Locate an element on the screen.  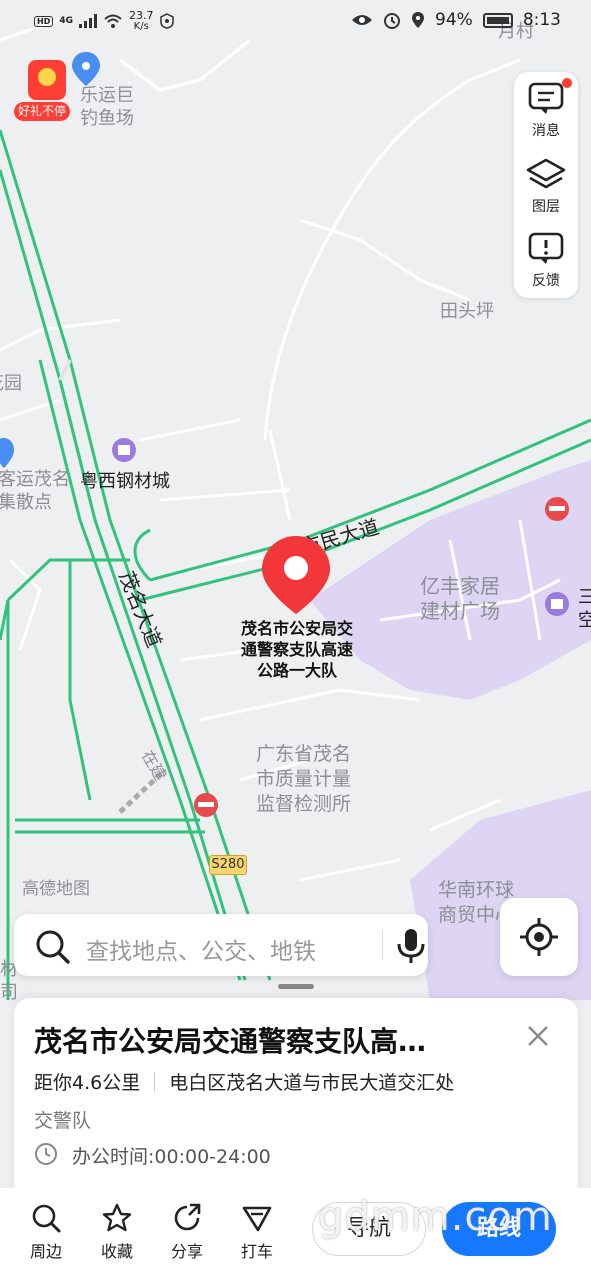
selected-poi-pin is located at coordinates (296, 575).